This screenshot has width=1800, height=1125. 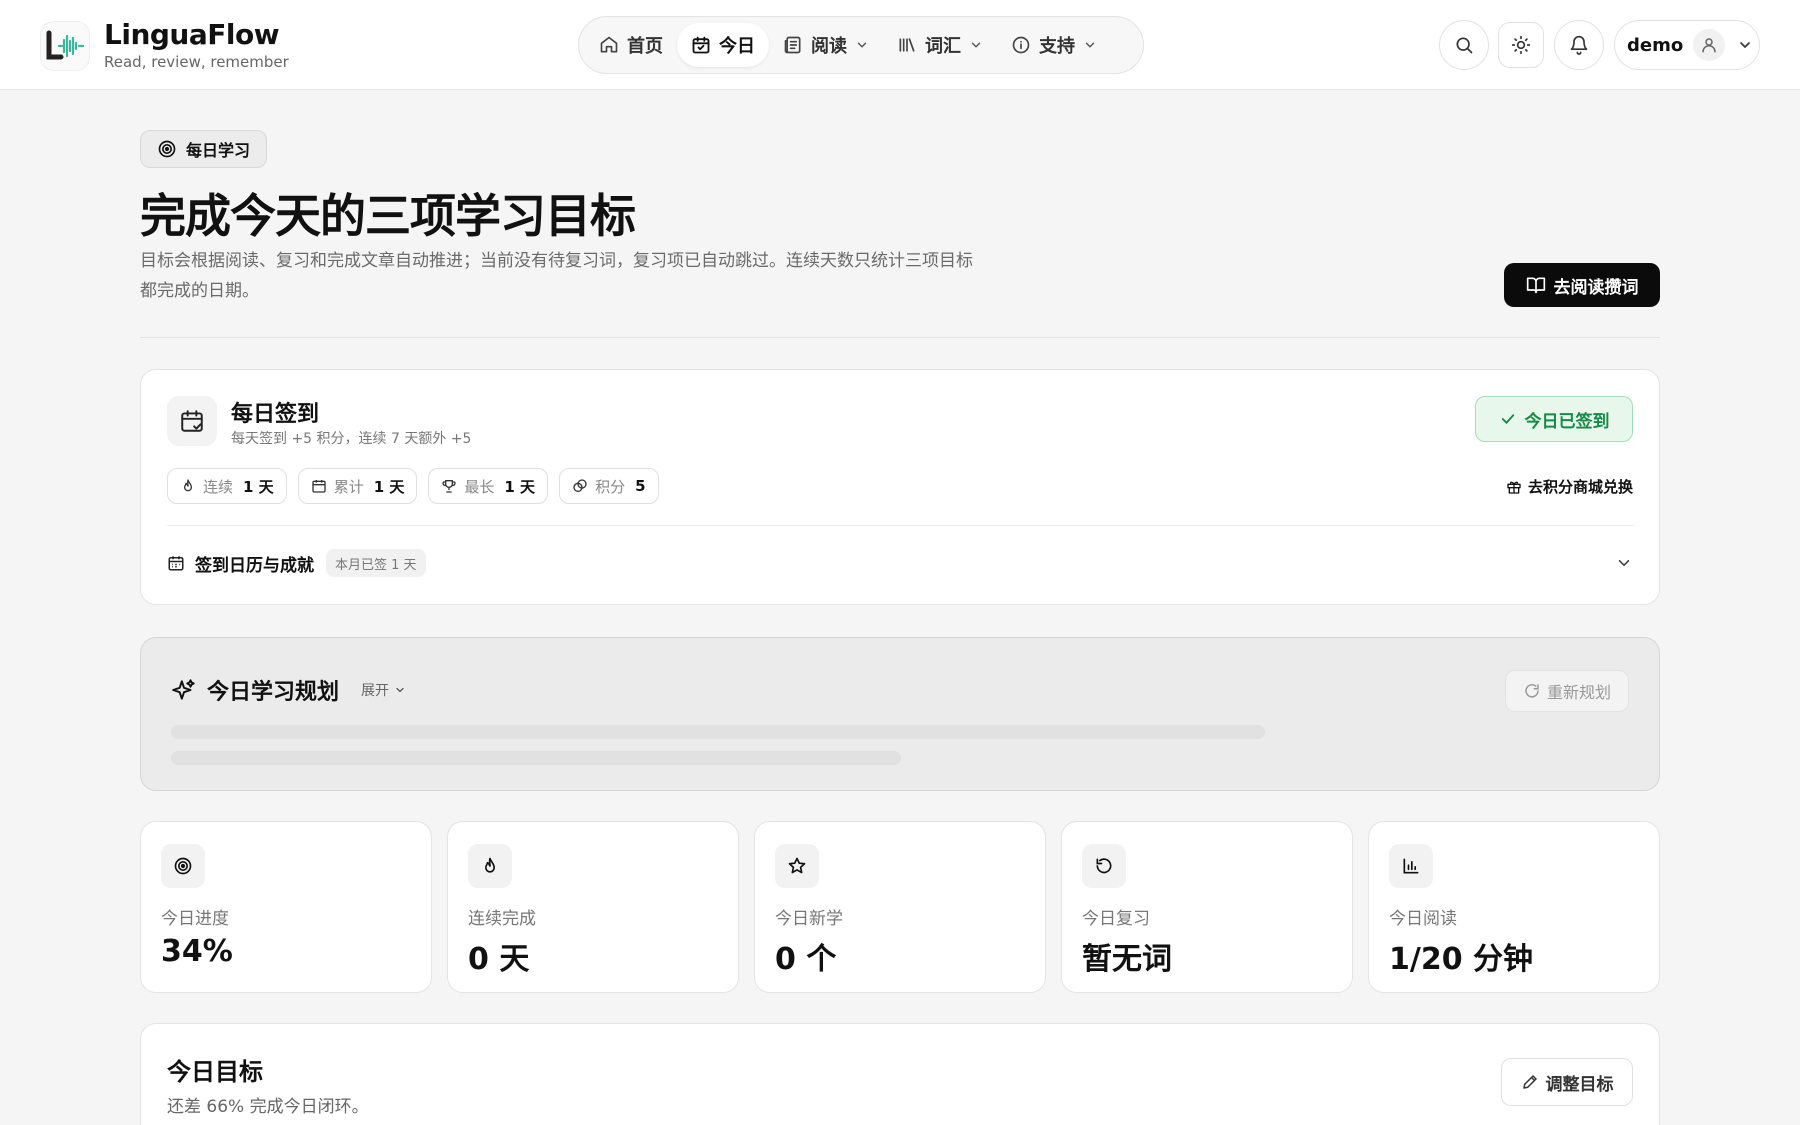 What do you see at coordinates (900, 1074) in the screenshot?
I see `today-goal-card: 今日目标 还差 66% 完成今日闭环。 调整目标` at bounding box center [900, 1074].